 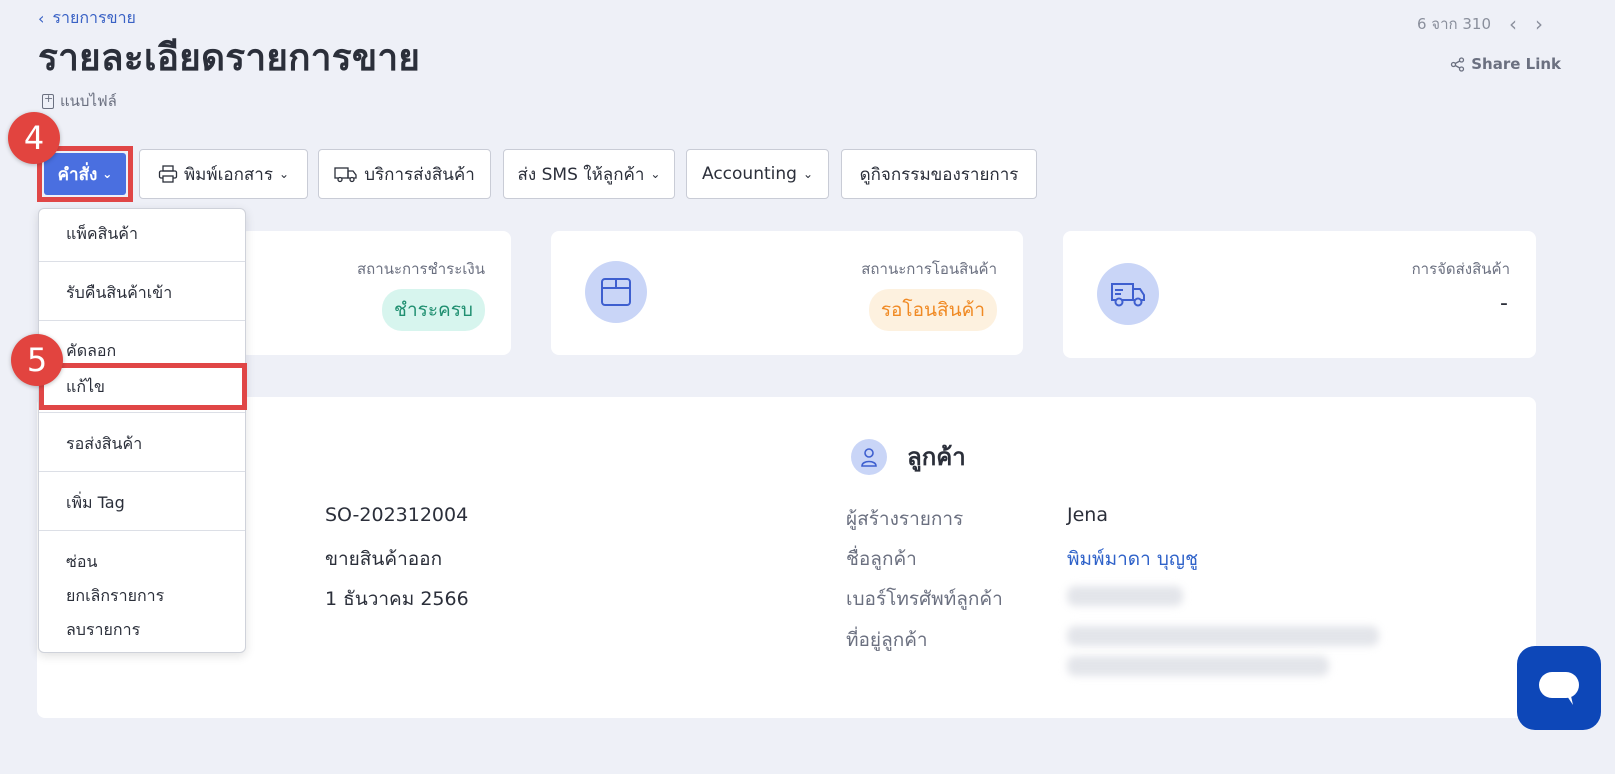 What do you see at coordinates (924, 599) in the screenshot?
I see `customer-phone-label: เบอร์โทรศัพท์ลูกค้า` at bounding box center [924, 599].